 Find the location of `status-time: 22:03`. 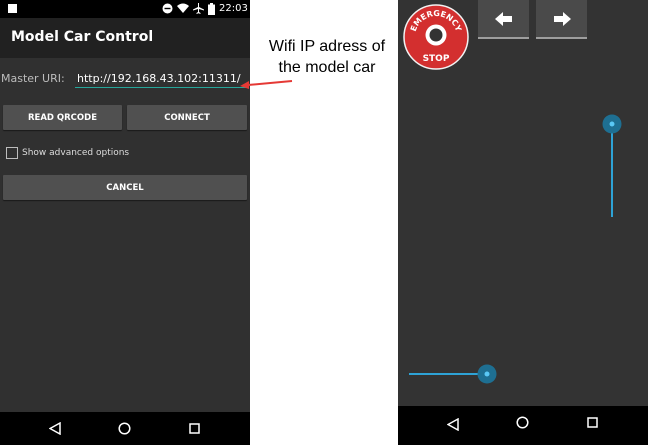

status-time: 22:03 is located at coordinates (233, 8).